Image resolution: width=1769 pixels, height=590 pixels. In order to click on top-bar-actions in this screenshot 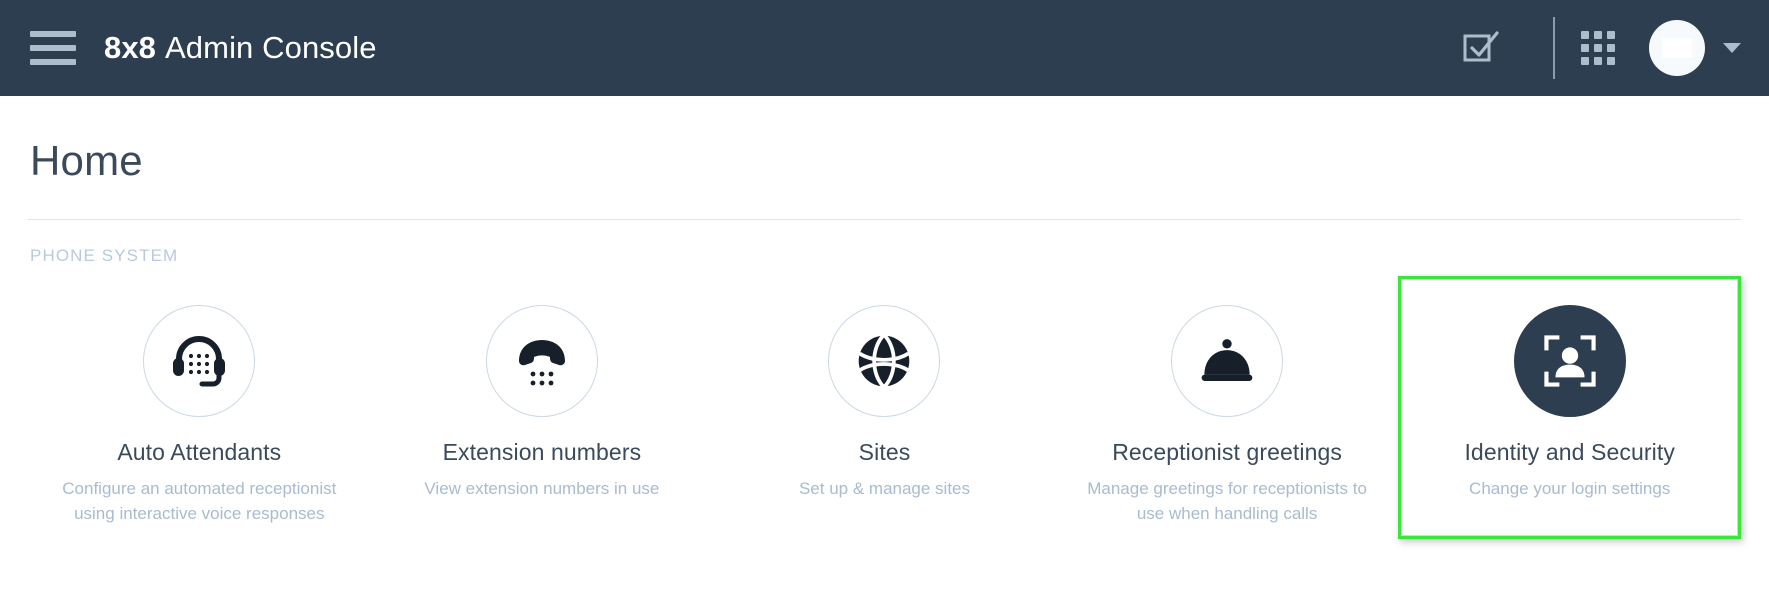, I will do `click(1601, 48)`.